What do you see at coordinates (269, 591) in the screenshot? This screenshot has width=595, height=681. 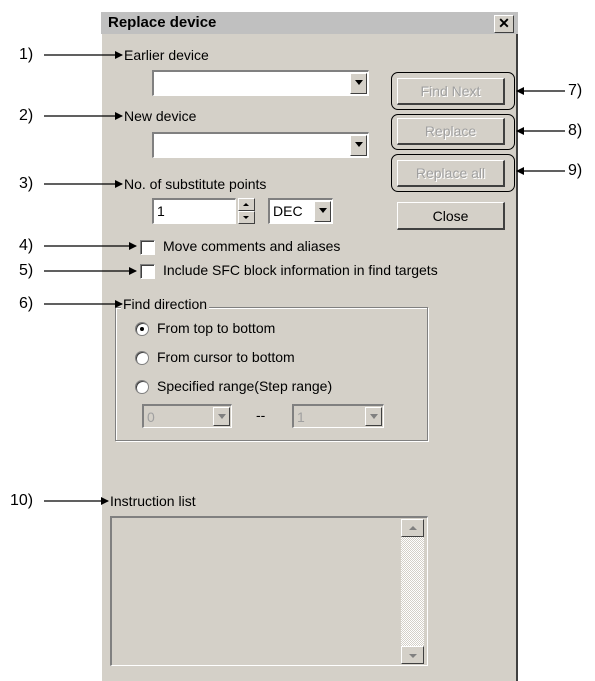 I see `instruction-list-box` at bounding box center [269, 591].